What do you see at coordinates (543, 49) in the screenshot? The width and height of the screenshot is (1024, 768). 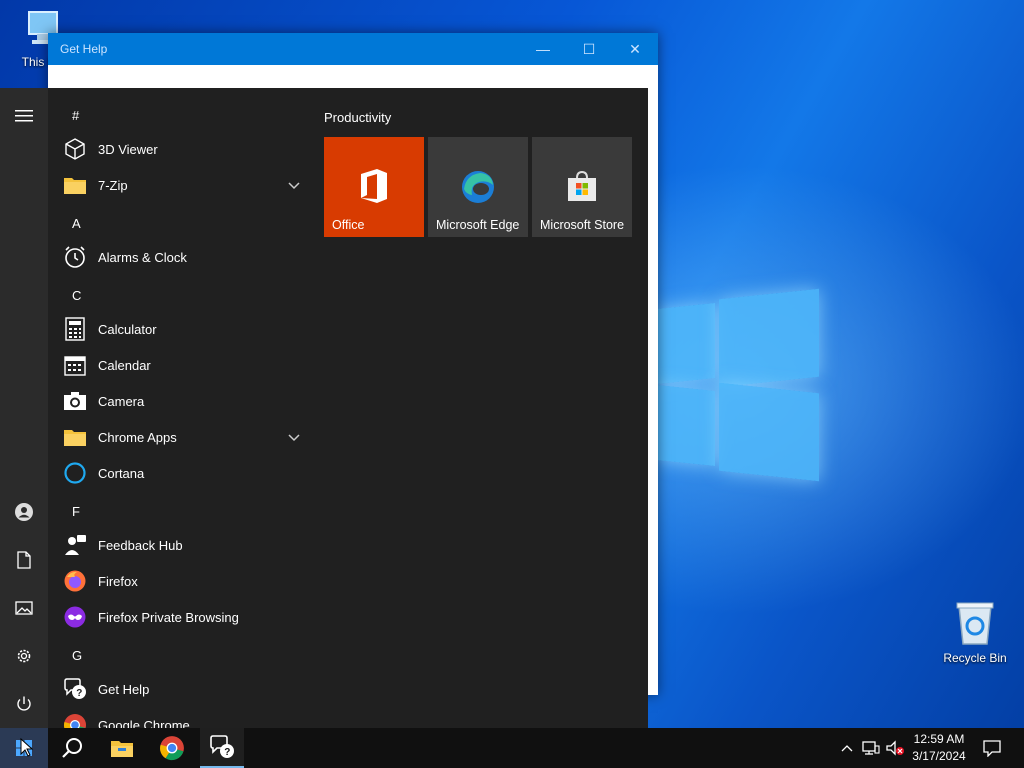 I see `minimize-button: —` at bounding box center [543, 49].